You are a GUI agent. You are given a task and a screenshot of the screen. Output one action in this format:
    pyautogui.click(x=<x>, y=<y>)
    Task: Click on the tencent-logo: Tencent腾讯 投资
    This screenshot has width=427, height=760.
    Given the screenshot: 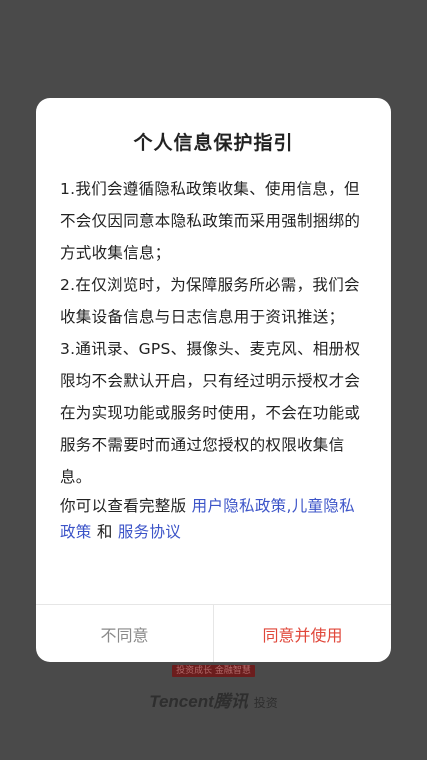 What is the action you would take?
    pyautogui.click(x=213, y=699)
    